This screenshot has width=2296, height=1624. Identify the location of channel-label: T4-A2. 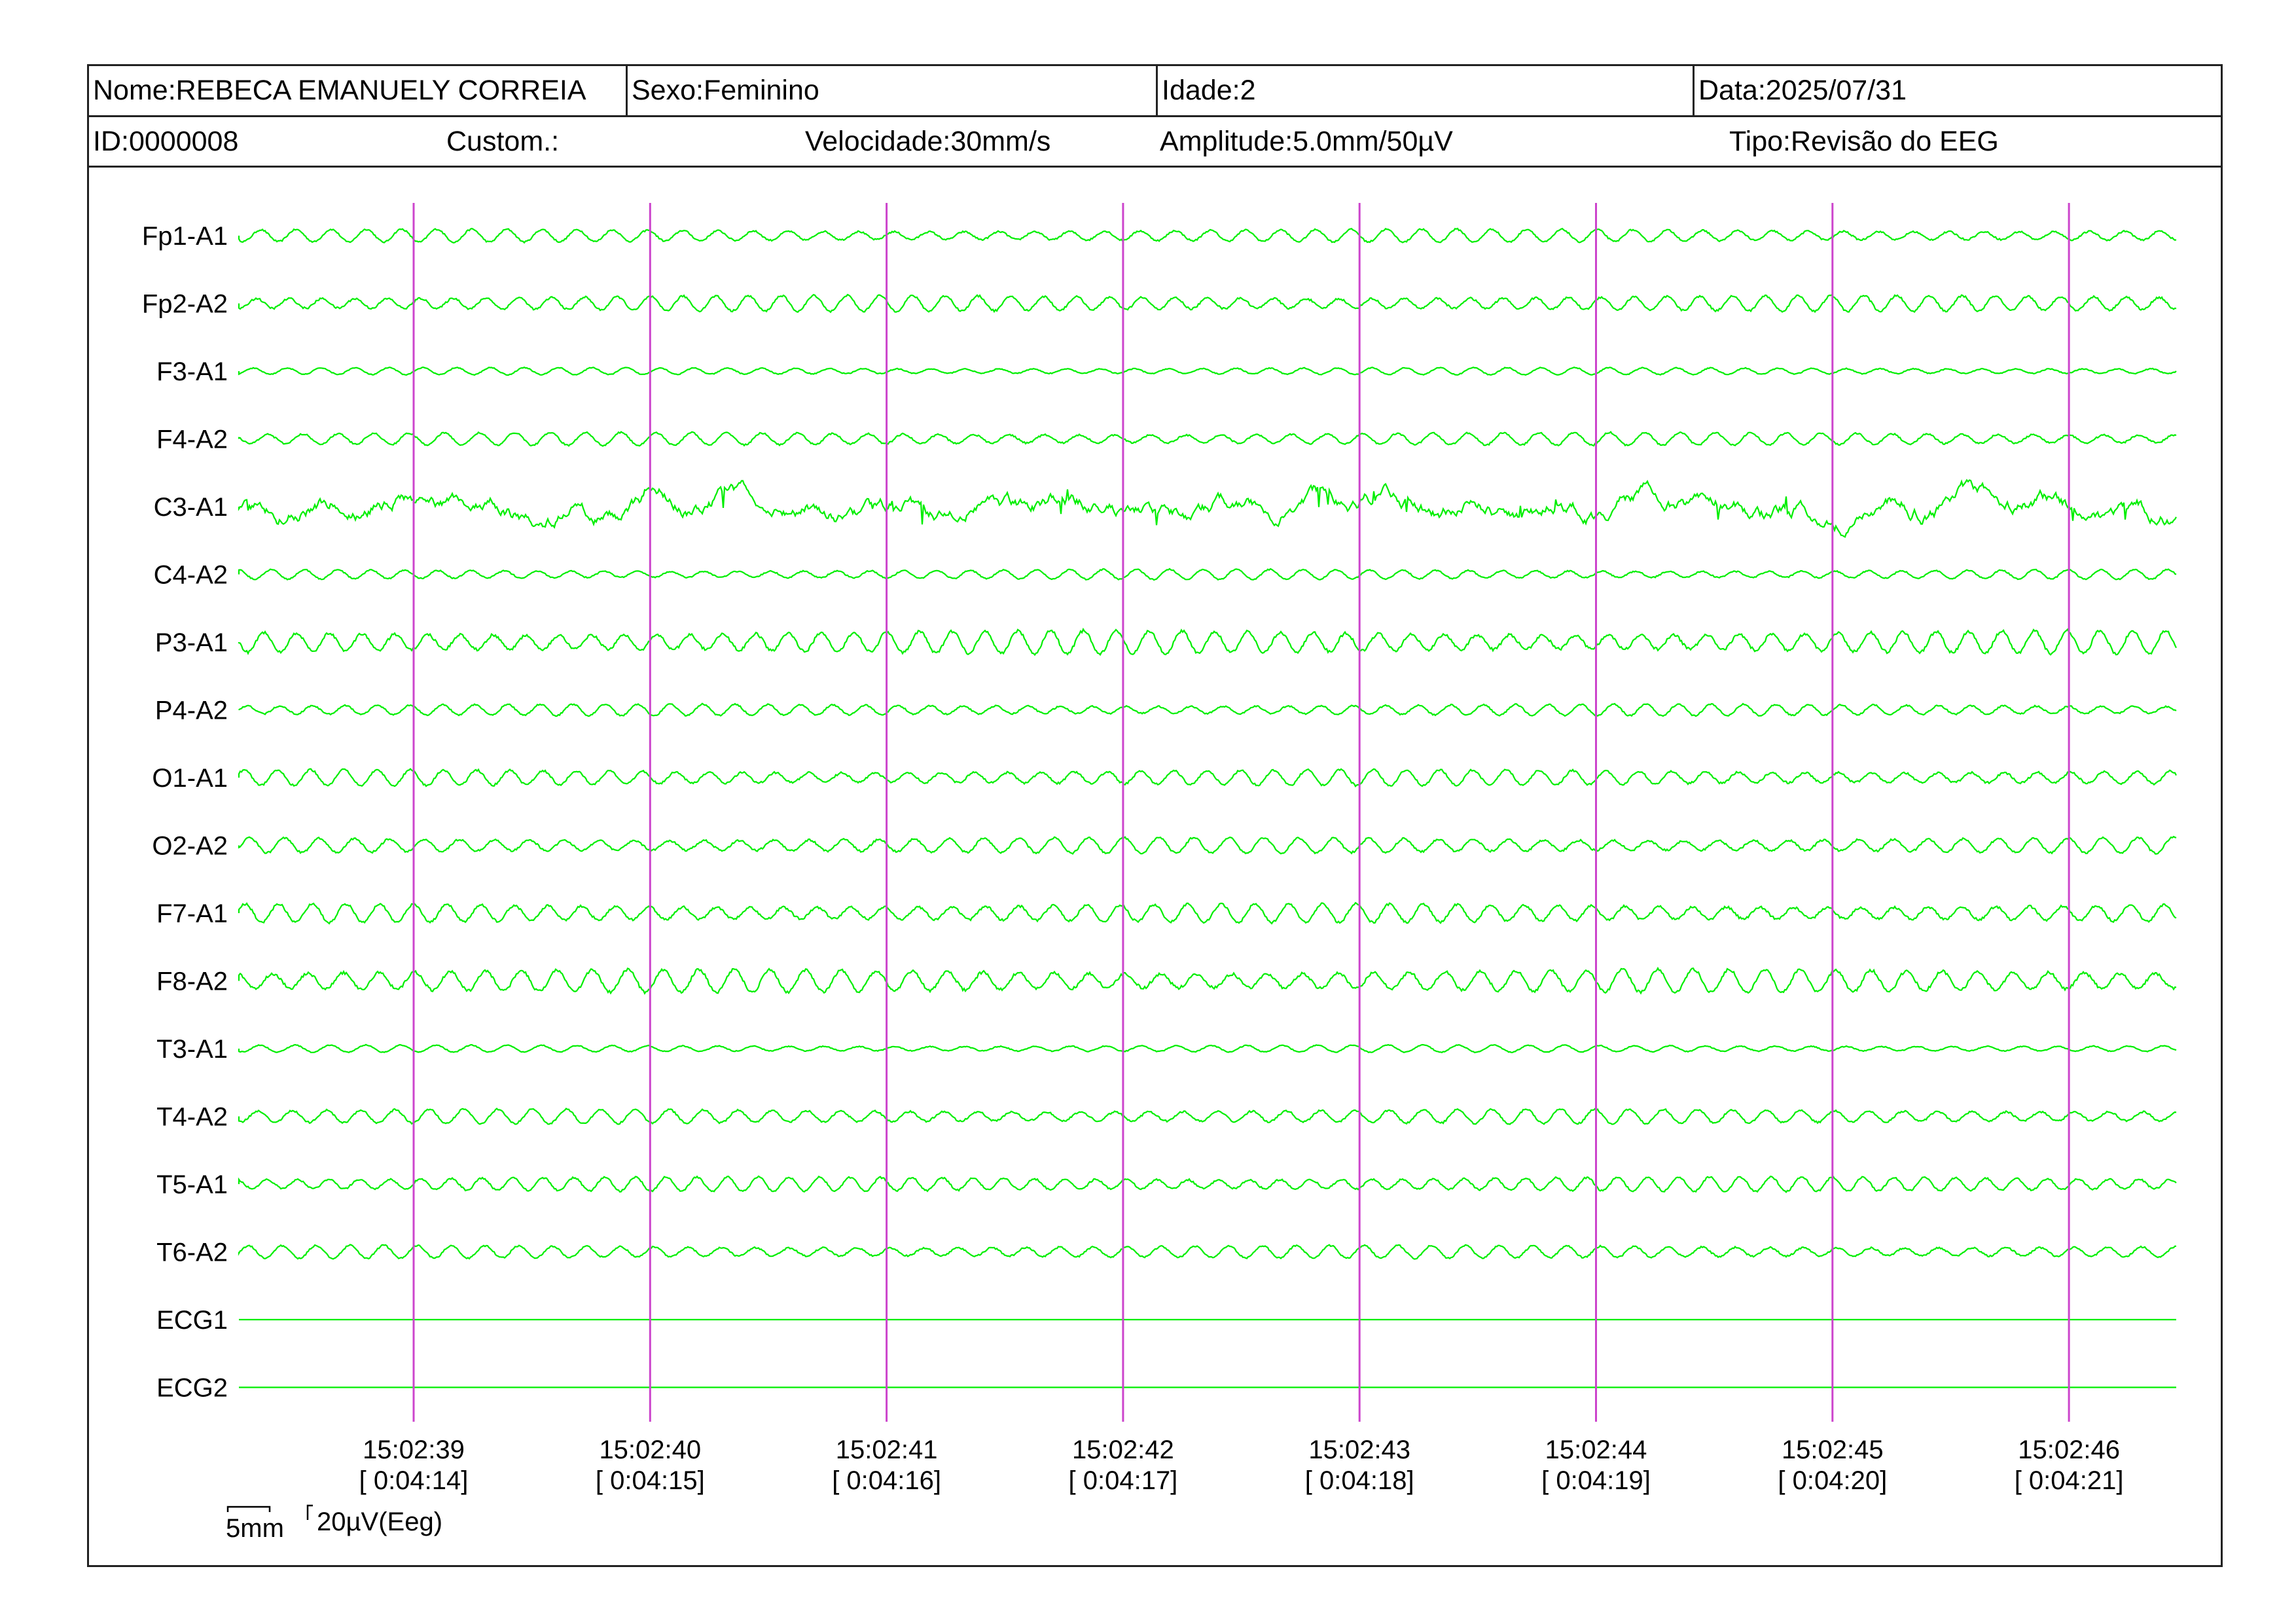
(192, 1117).